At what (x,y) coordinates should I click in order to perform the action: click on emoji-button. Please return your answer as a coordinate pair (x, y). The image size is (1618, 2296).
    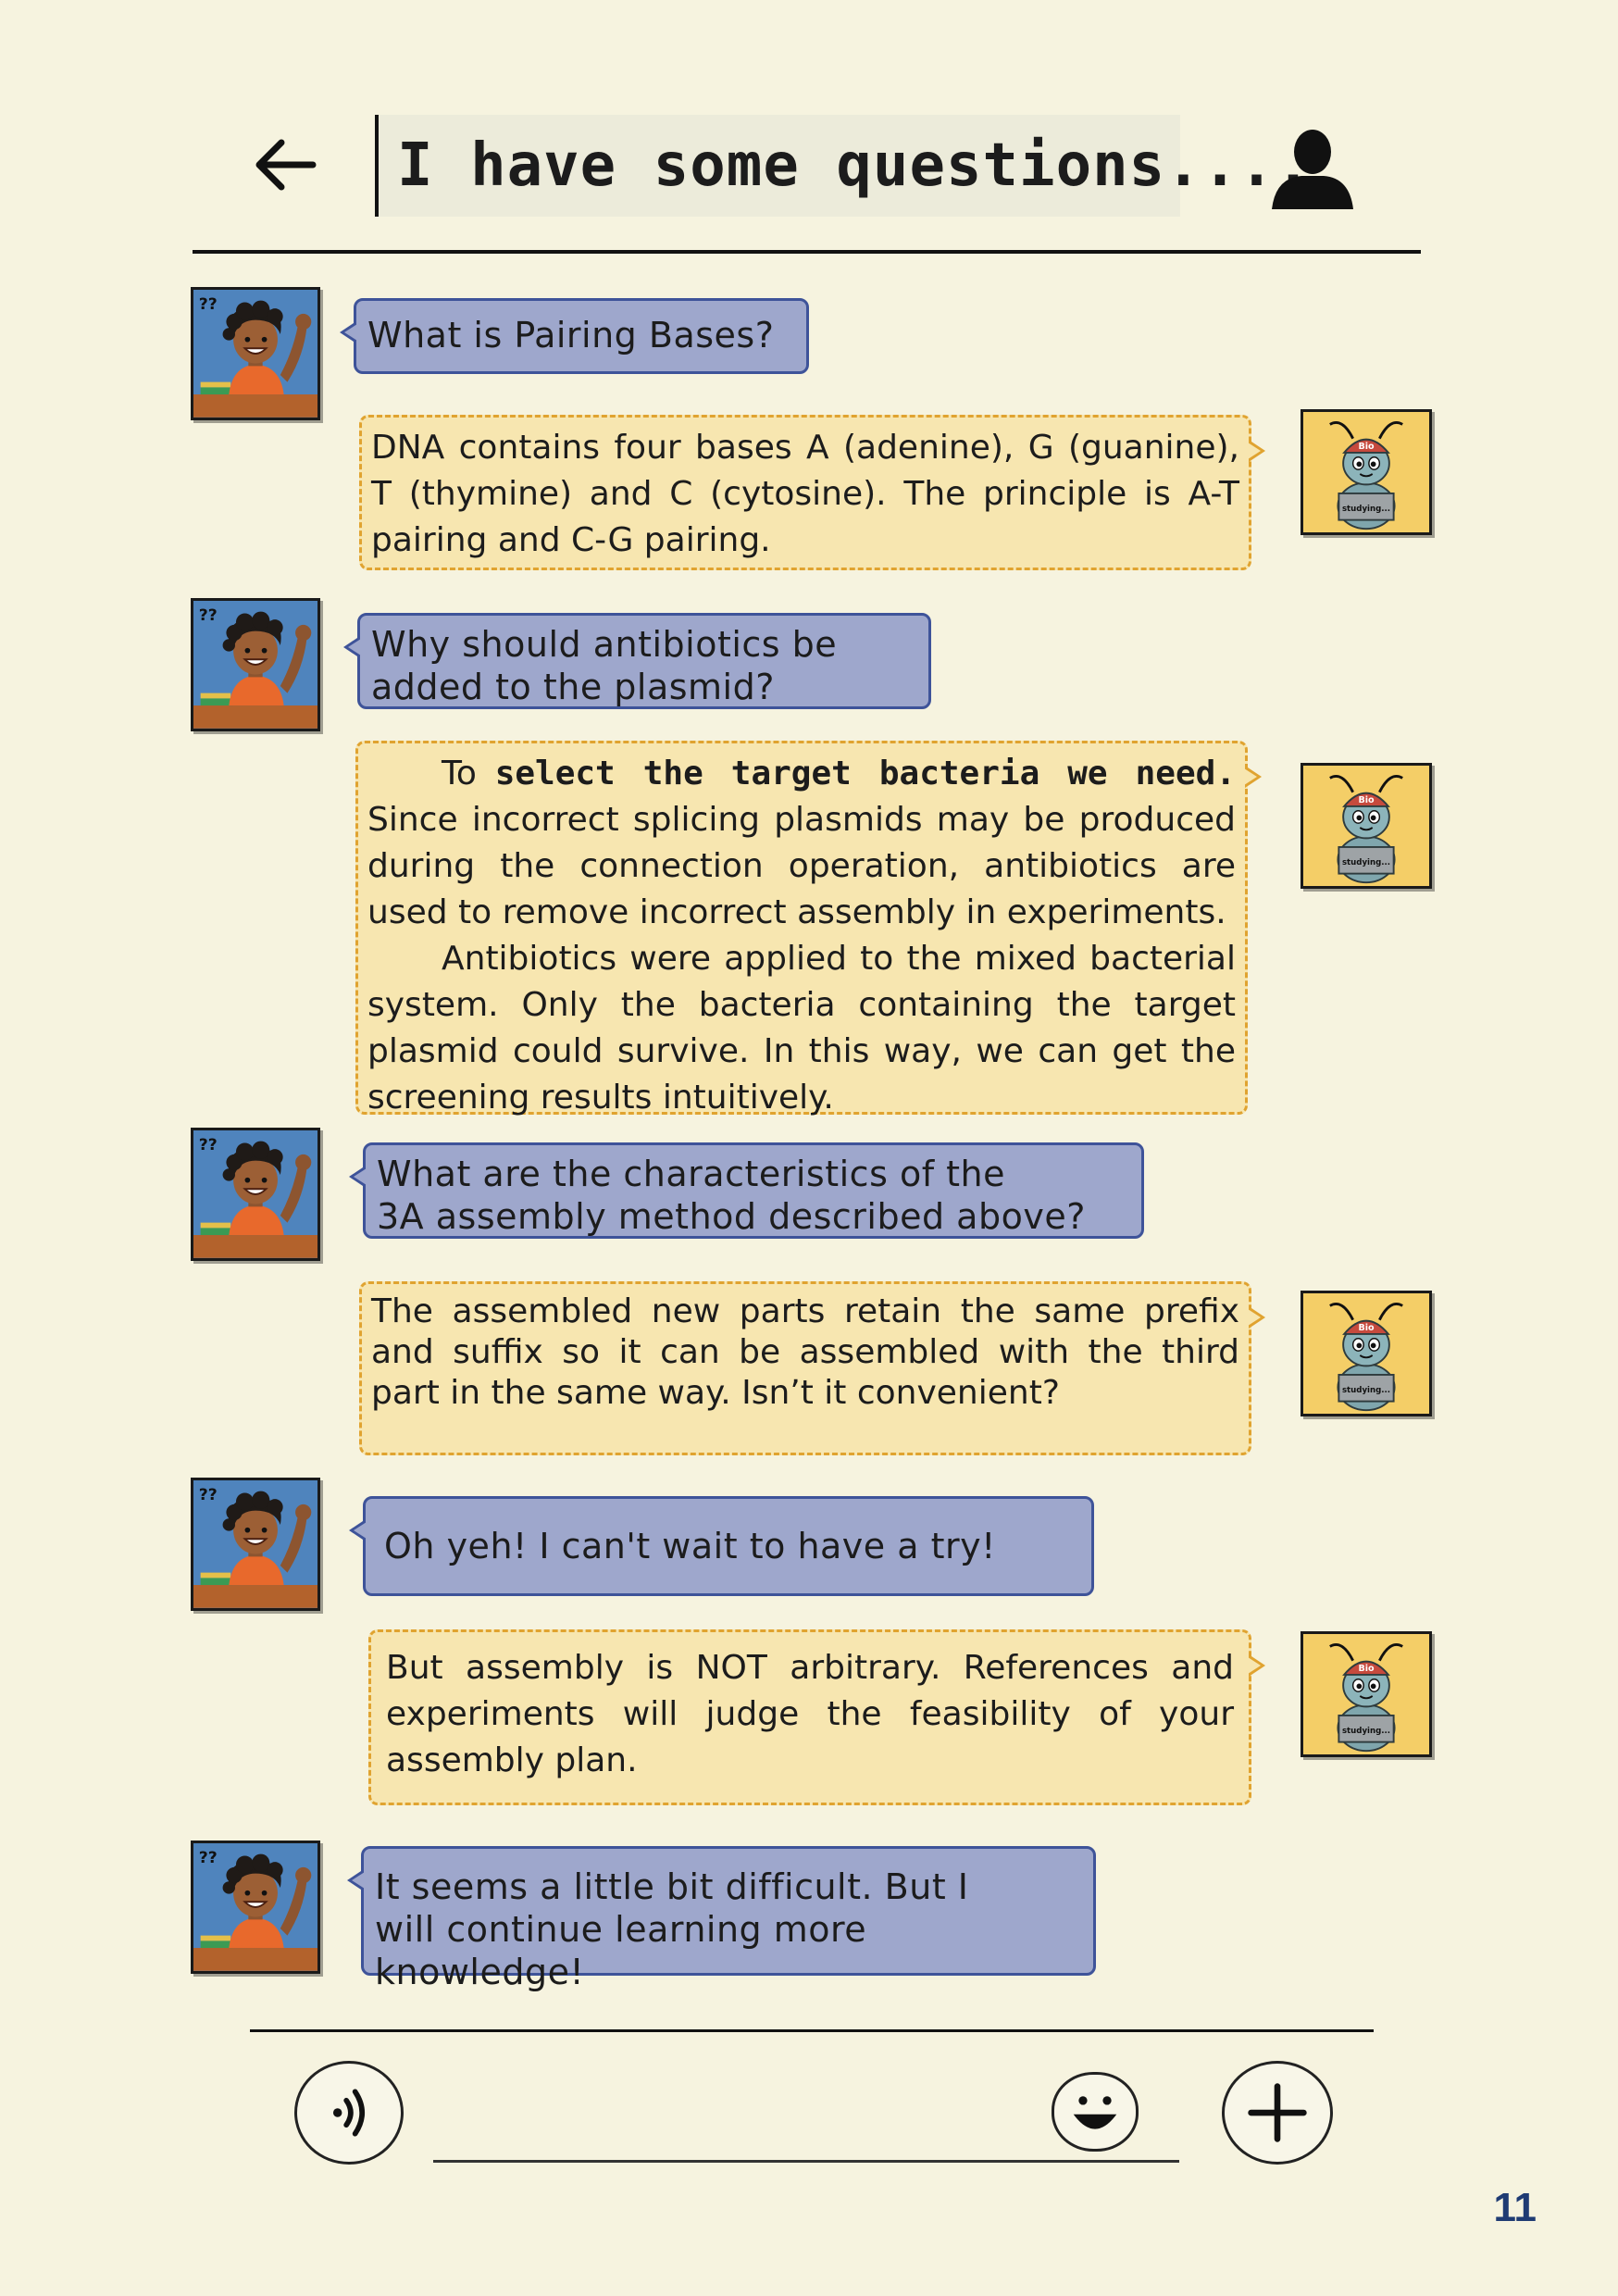
    Looking at the image, I should click on (1095, 2112).